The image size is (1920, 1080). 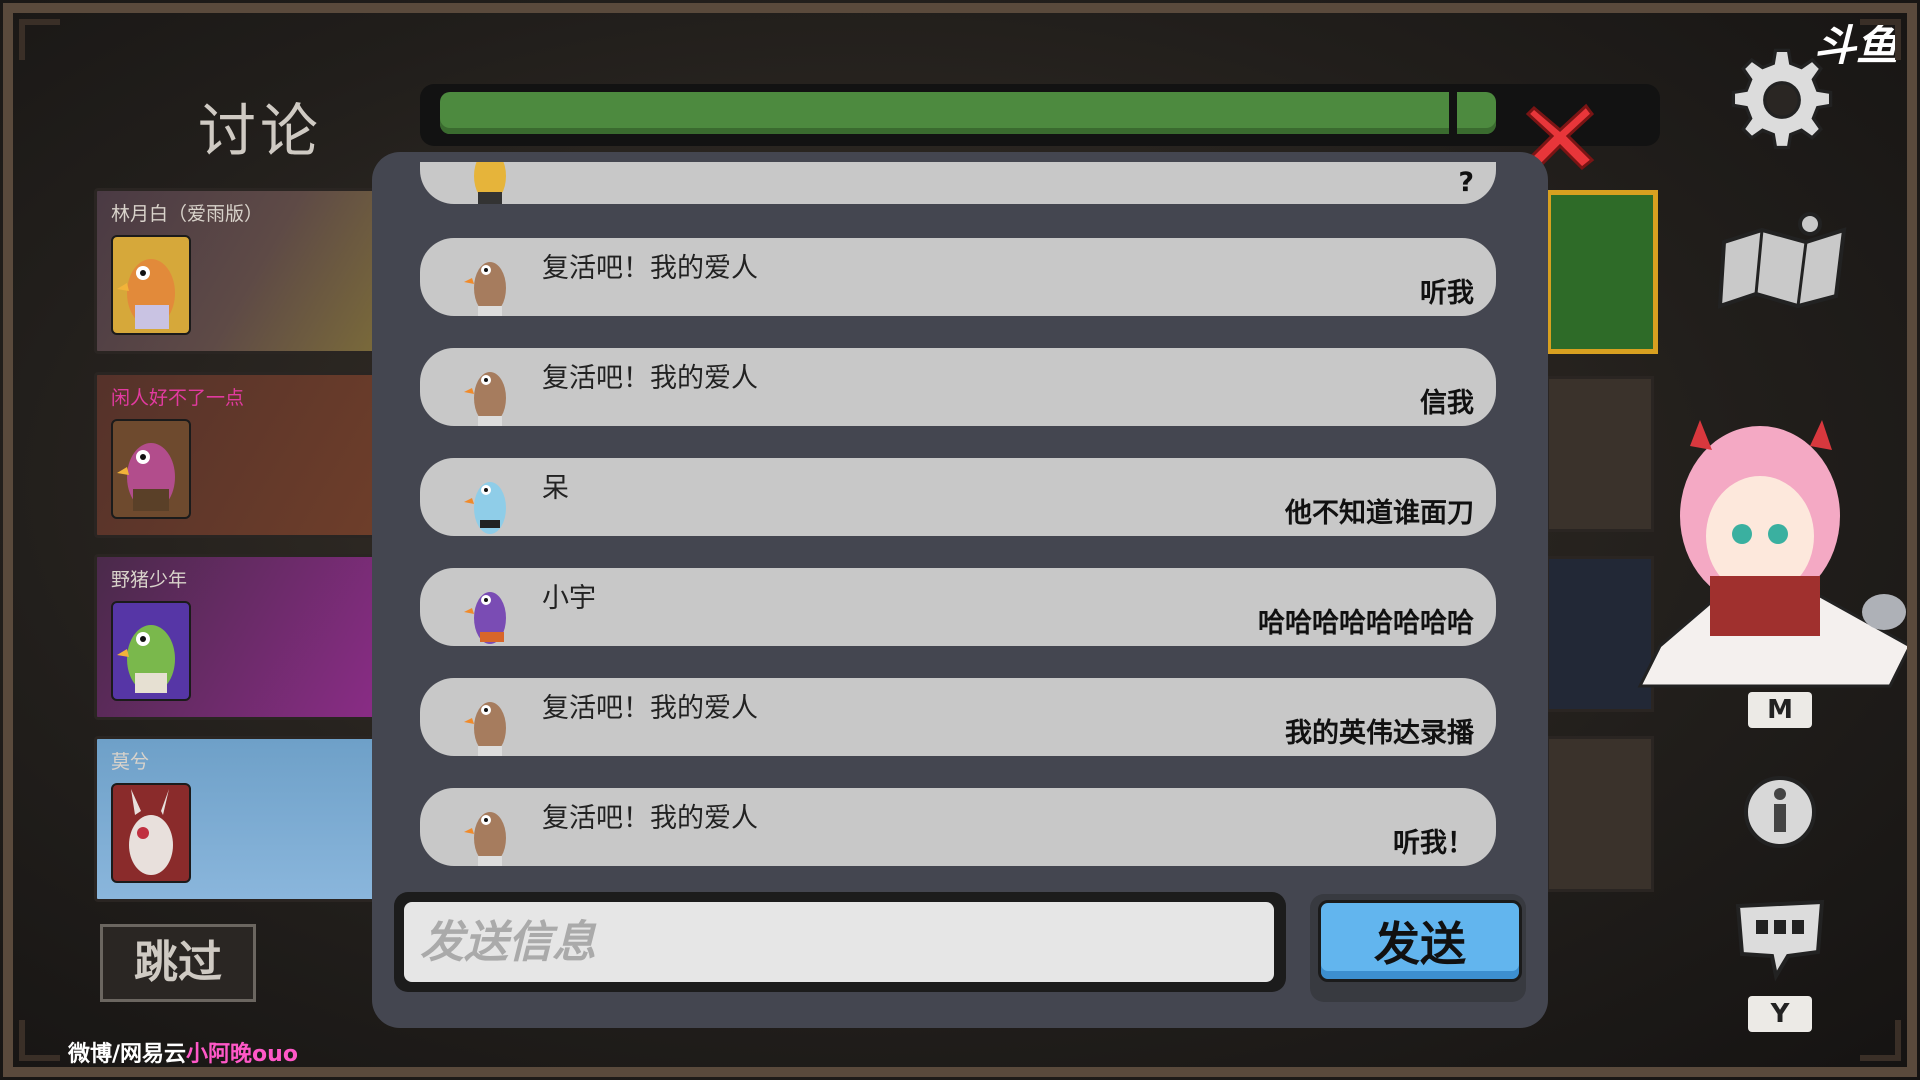 I want to click on chat-icon, so click(x=1780, y=939).